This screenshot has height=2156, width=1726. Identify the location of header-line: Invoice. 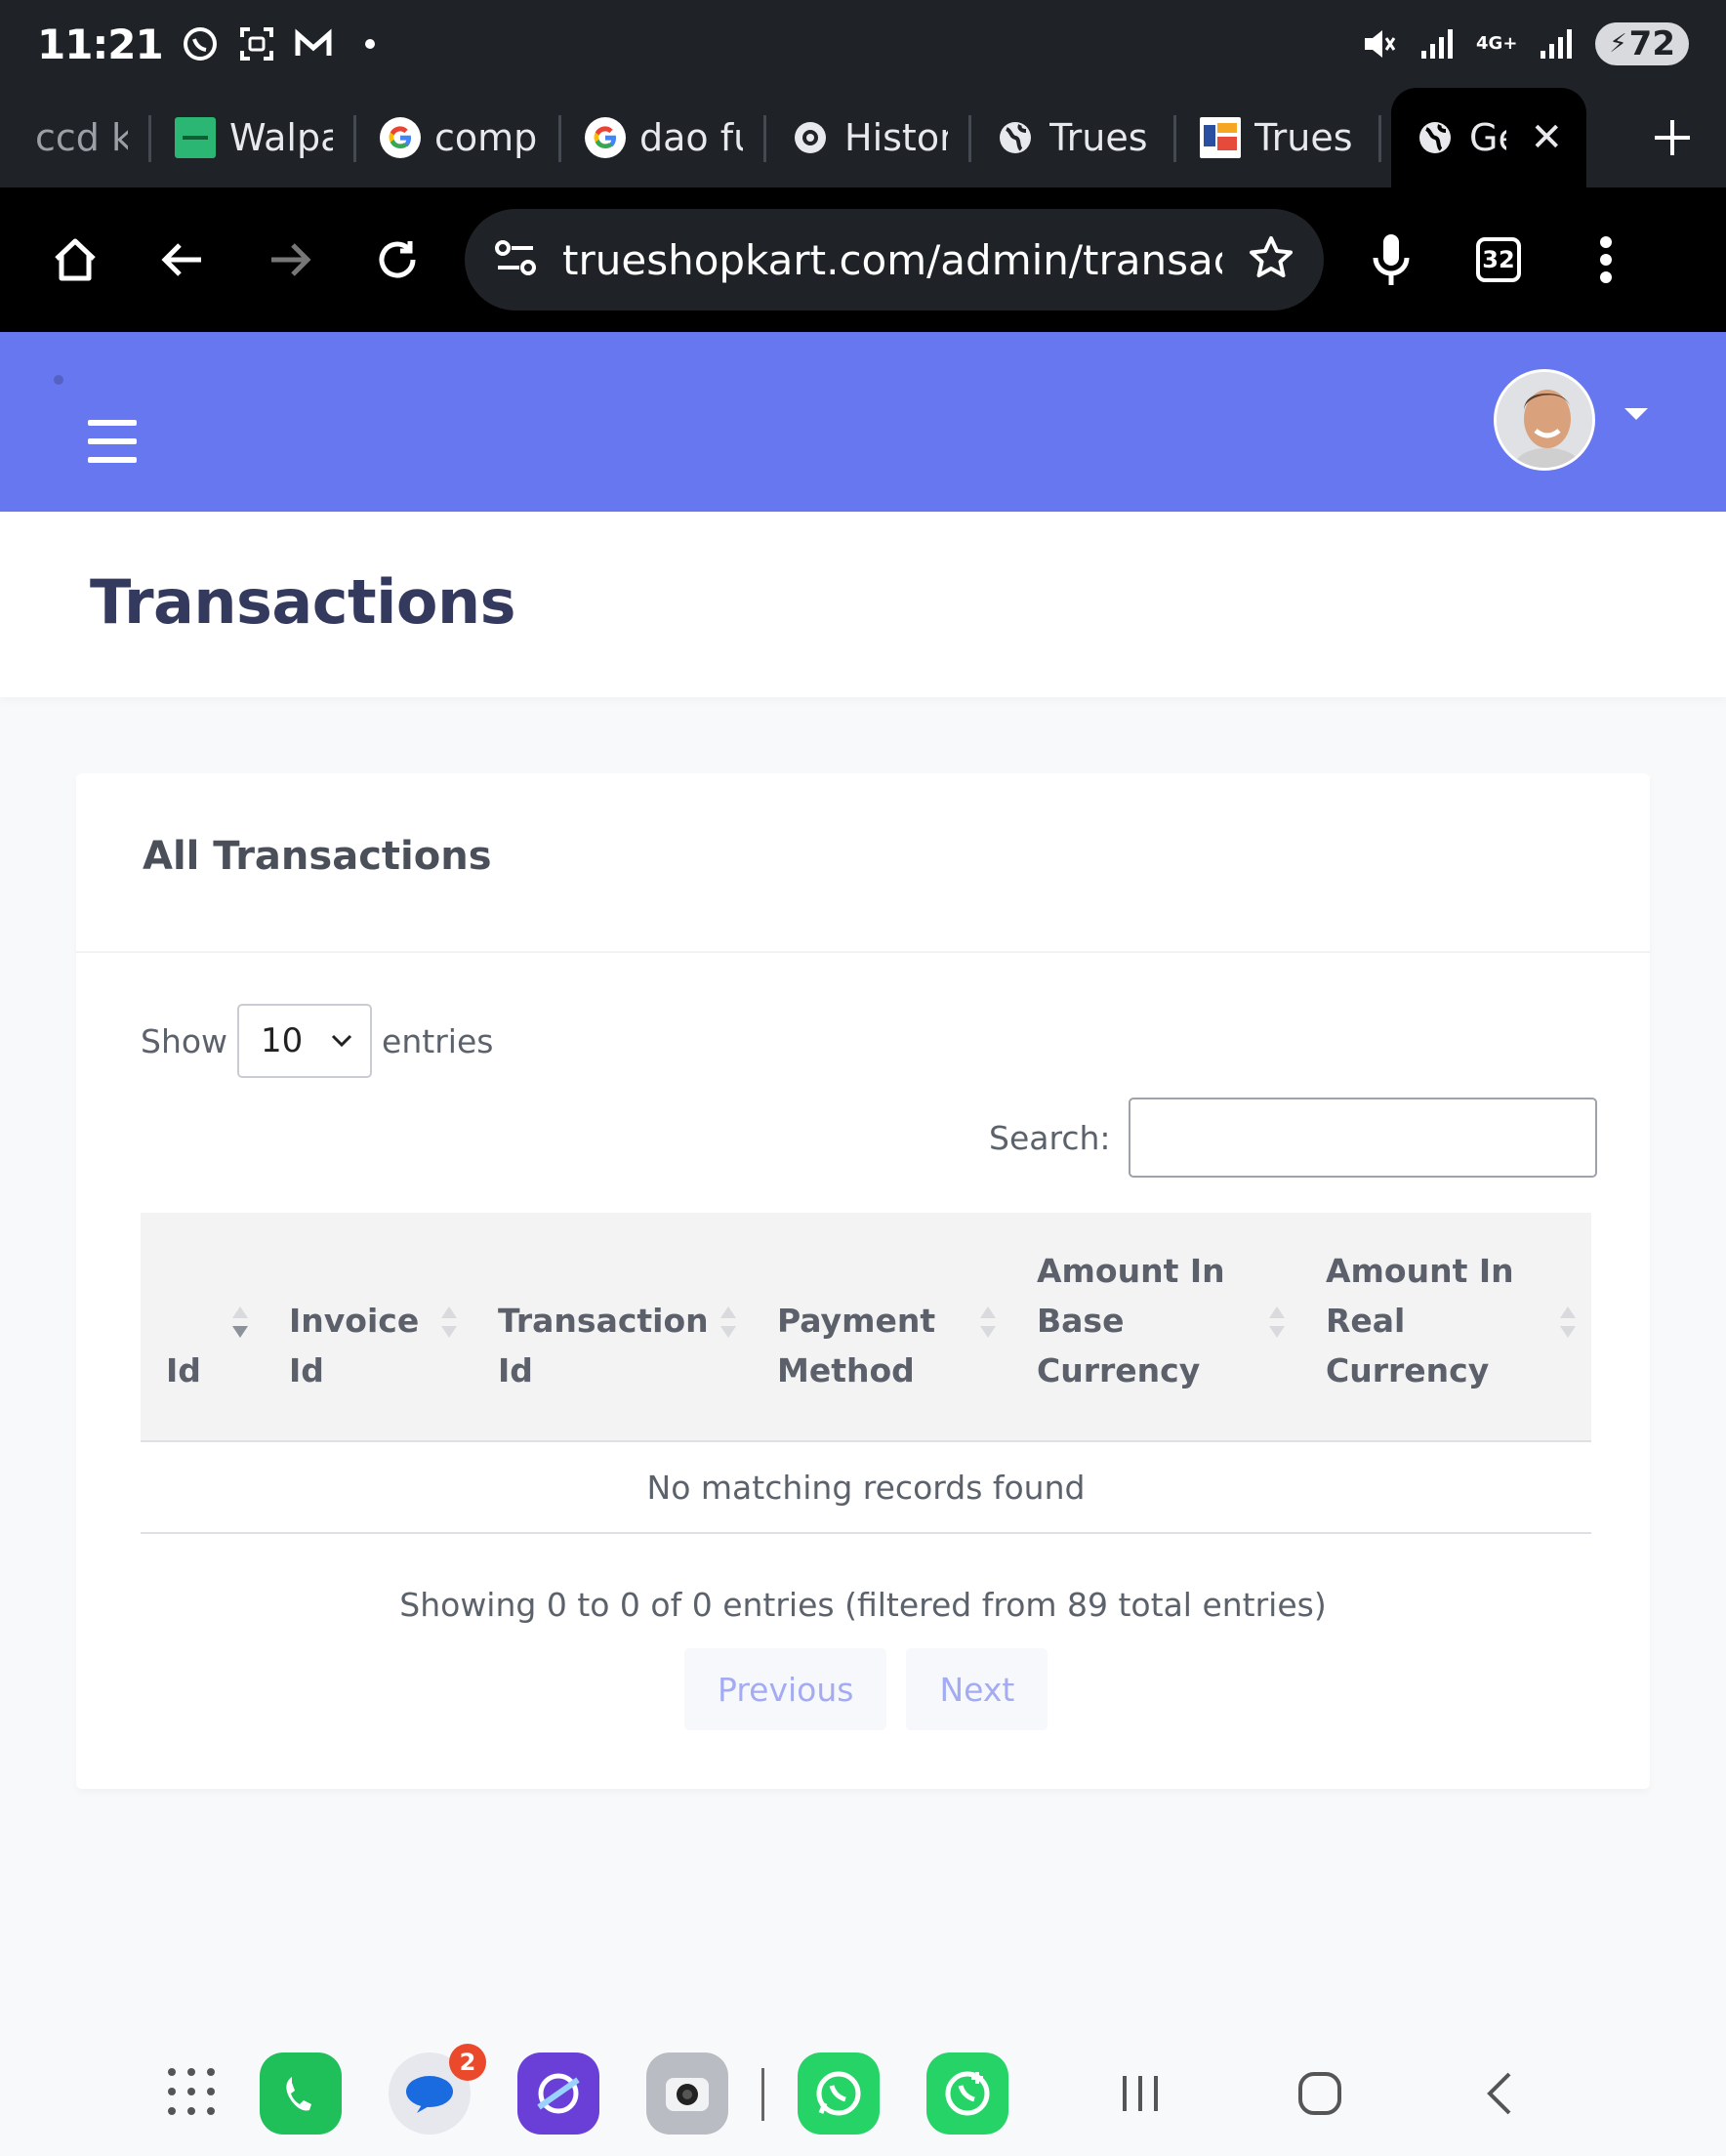
(354, 1321).